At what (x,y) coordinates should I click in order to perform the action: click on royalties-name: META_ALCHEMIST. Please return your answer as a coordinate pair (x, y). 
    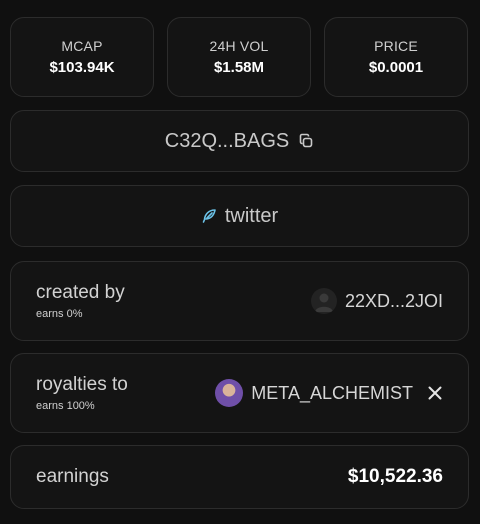
    Looking at the image, I should click on (332, 392).